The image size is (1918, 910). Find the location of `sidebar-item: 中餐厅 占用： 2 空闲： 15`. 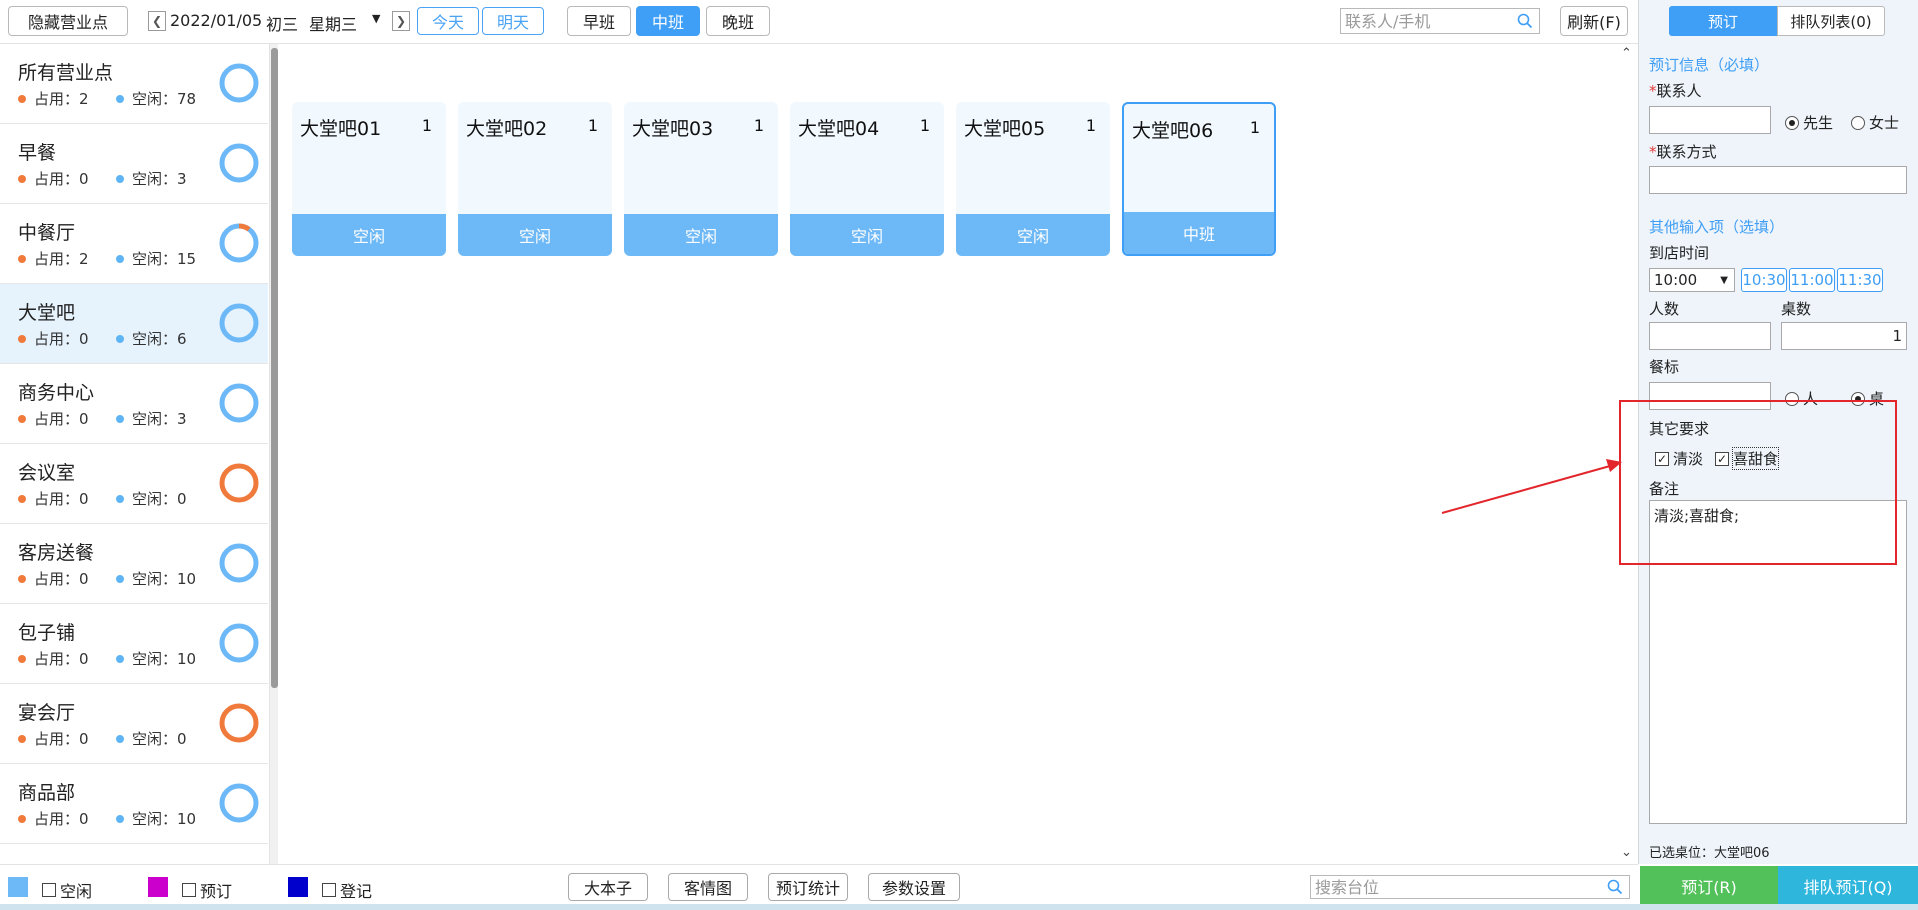

sidebar-item: 中餐厅 占用： 2 空闲： 15 is located at coordinates (134, 244).